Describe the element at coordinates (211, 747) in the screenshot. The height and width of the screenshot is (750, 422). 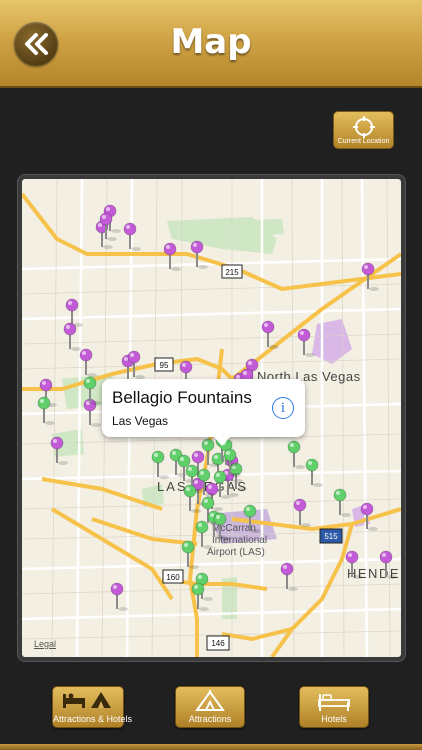
I see `bottom-strip` at that location.